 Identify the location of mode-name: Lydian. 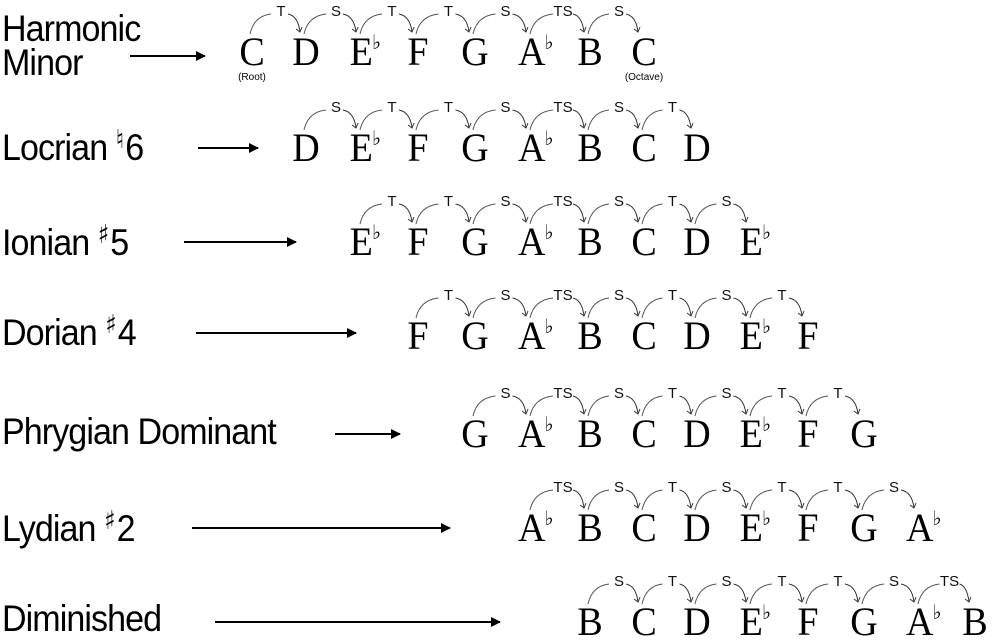
(53, 528).